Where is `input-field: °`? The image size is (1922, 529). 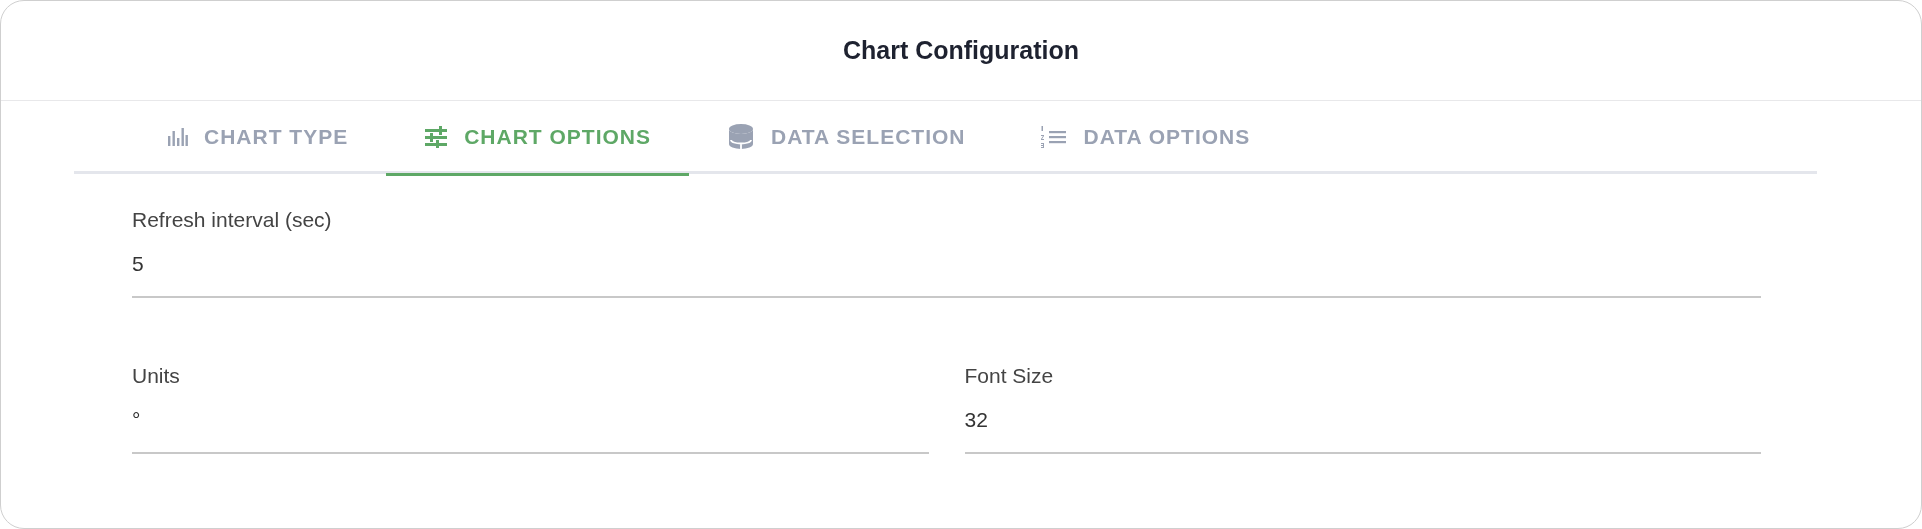
input-field: ° is located at coordinates (530, 426).